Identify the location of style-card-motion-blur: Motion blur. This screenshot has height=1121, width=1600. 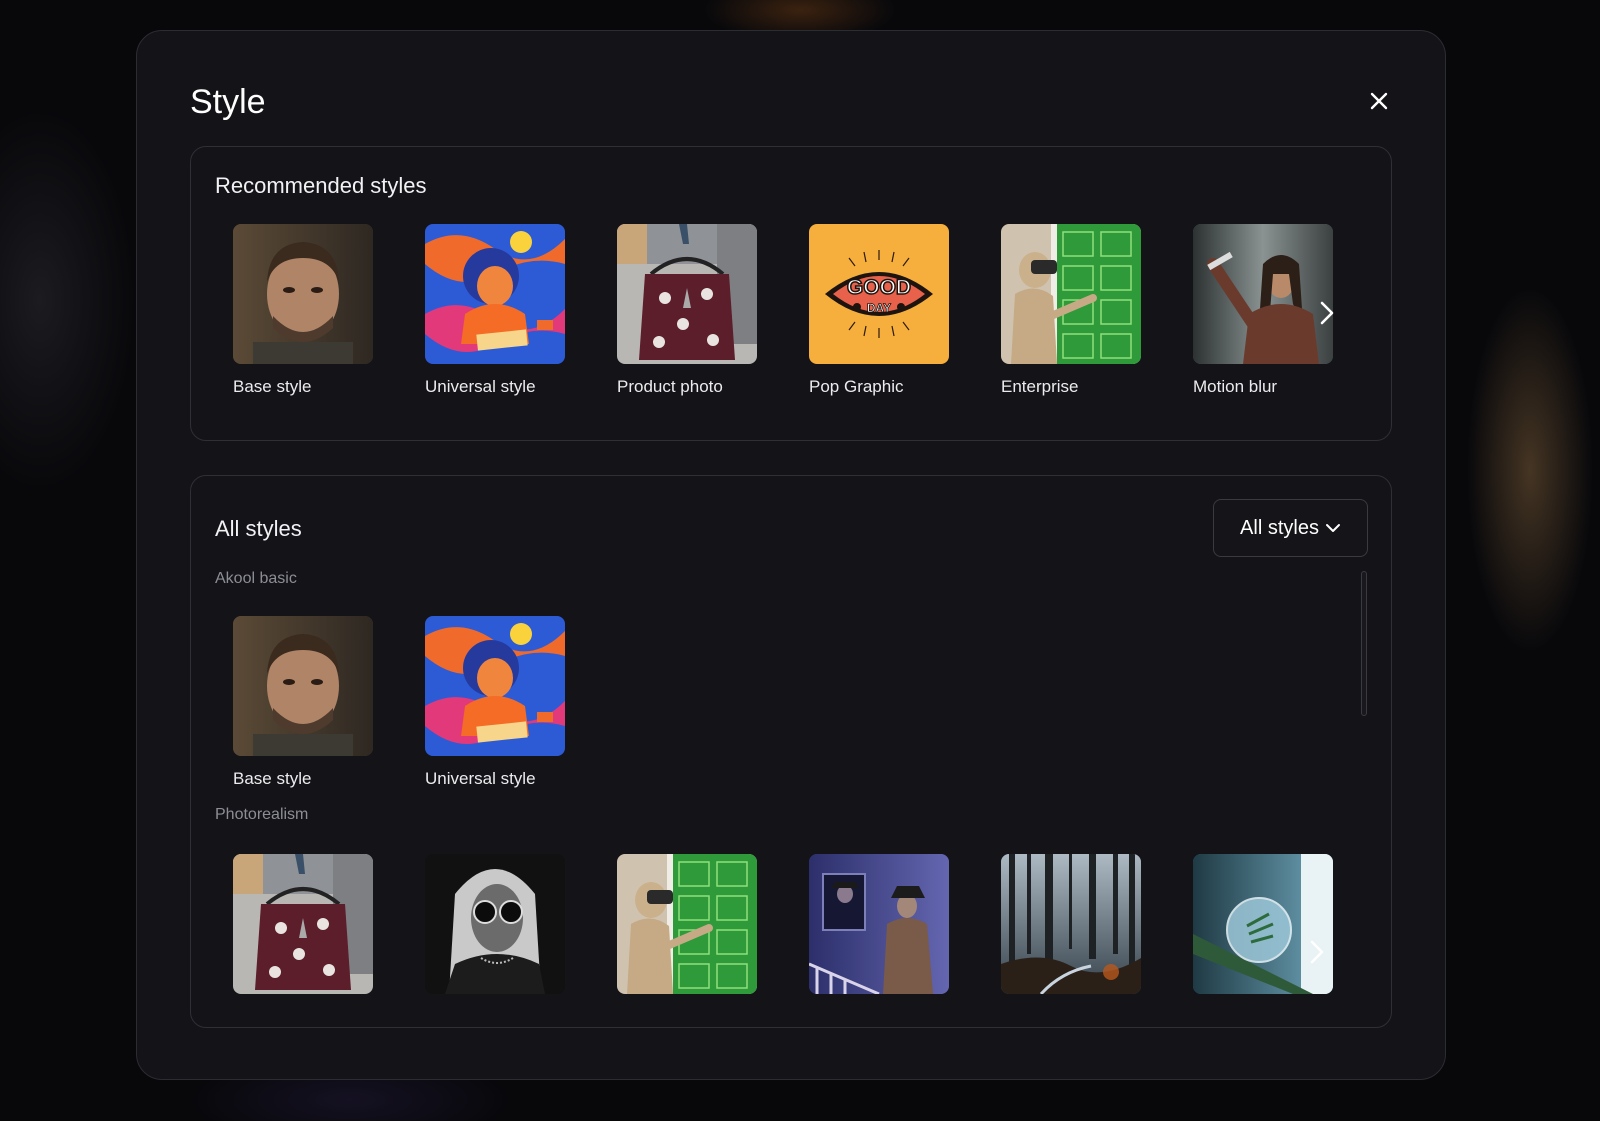
(1263, 310).